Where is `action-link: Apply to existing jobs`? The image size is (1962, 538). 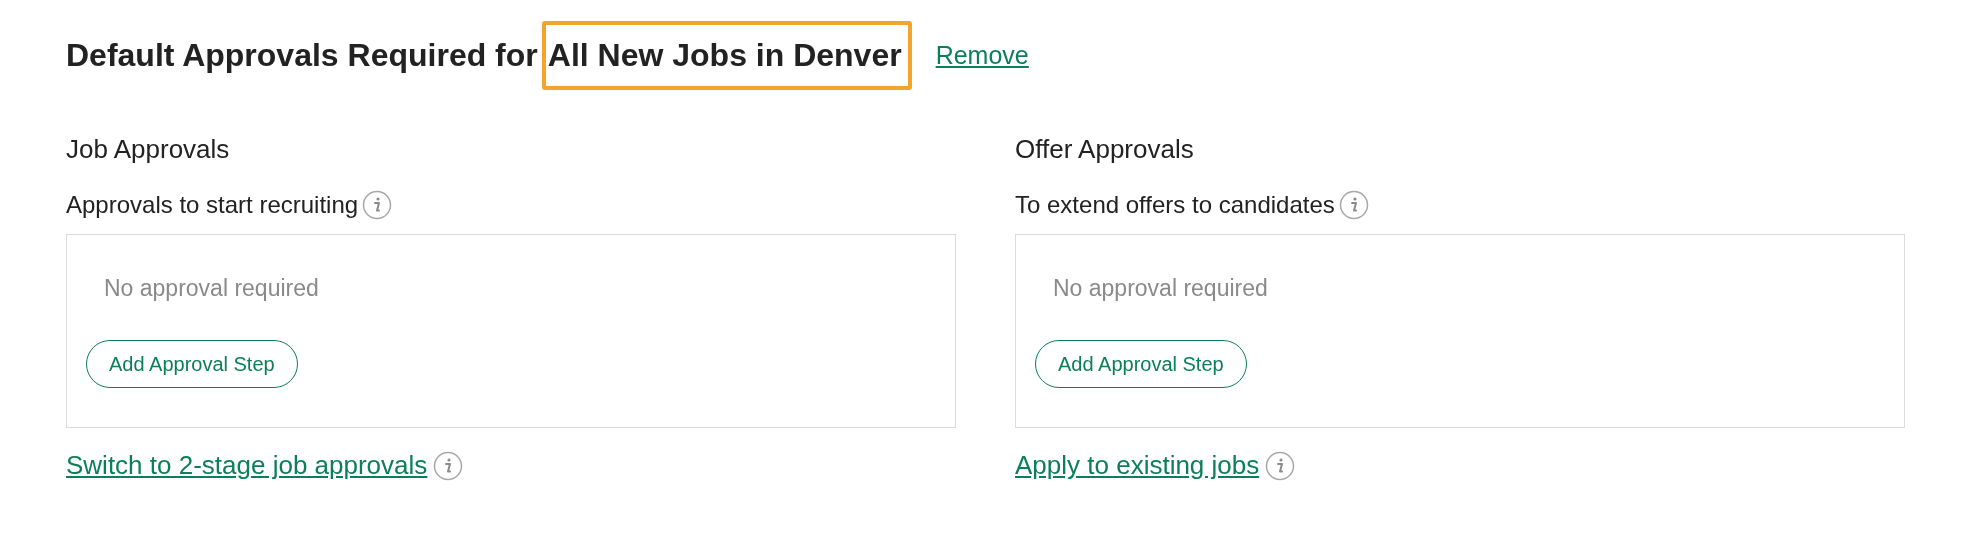
action-link: Apply to existing jobs is located at coordinates (1137, 465).